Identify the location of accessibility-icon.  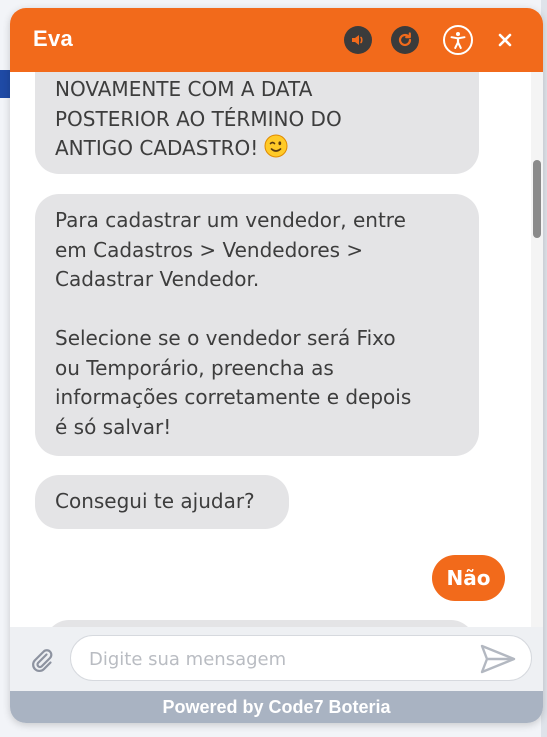
(458, 40).